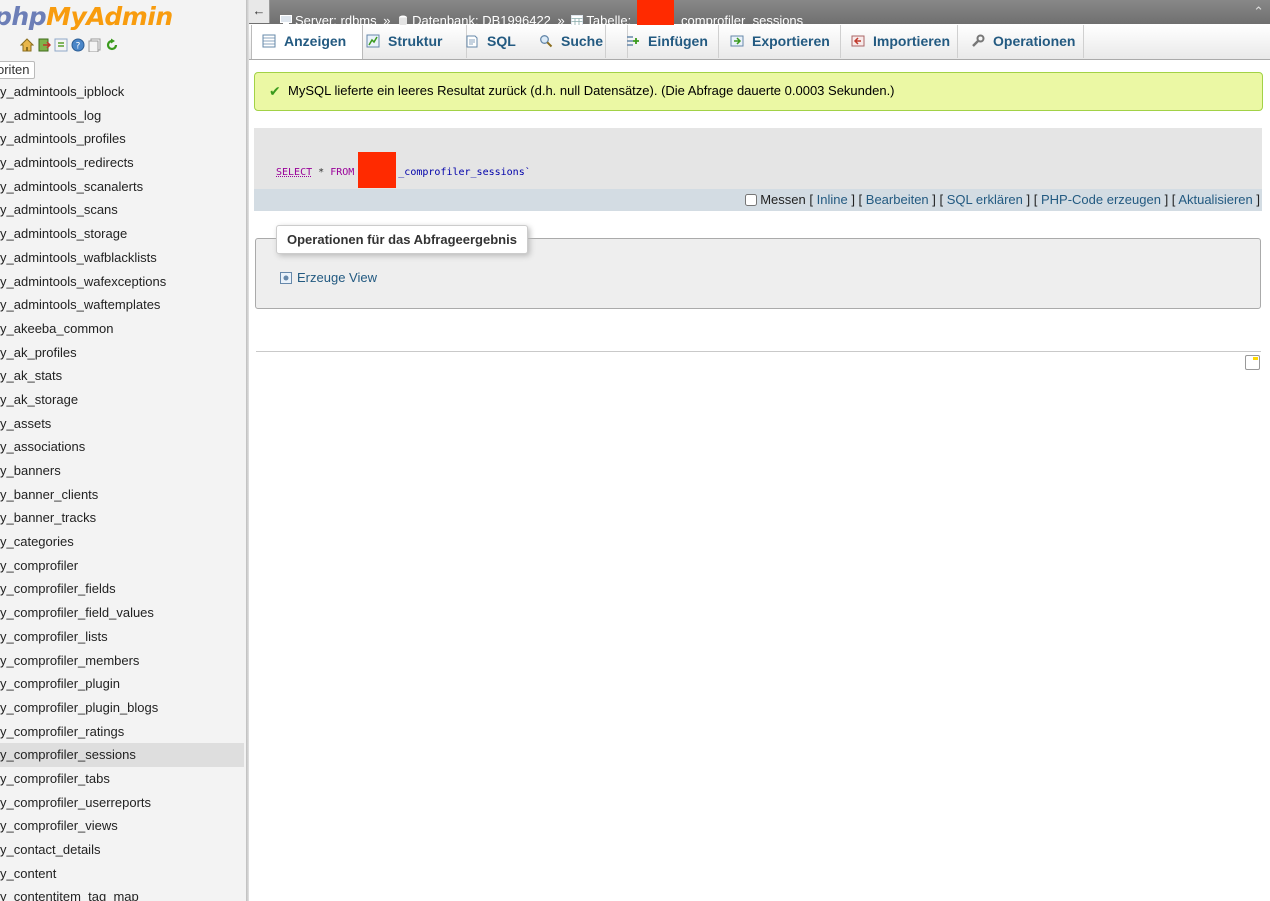  What do you see at coordinates (342, 172) in the screenshot?
I see `sql-keyword-from: FROM` at bounding box center [342, 172].